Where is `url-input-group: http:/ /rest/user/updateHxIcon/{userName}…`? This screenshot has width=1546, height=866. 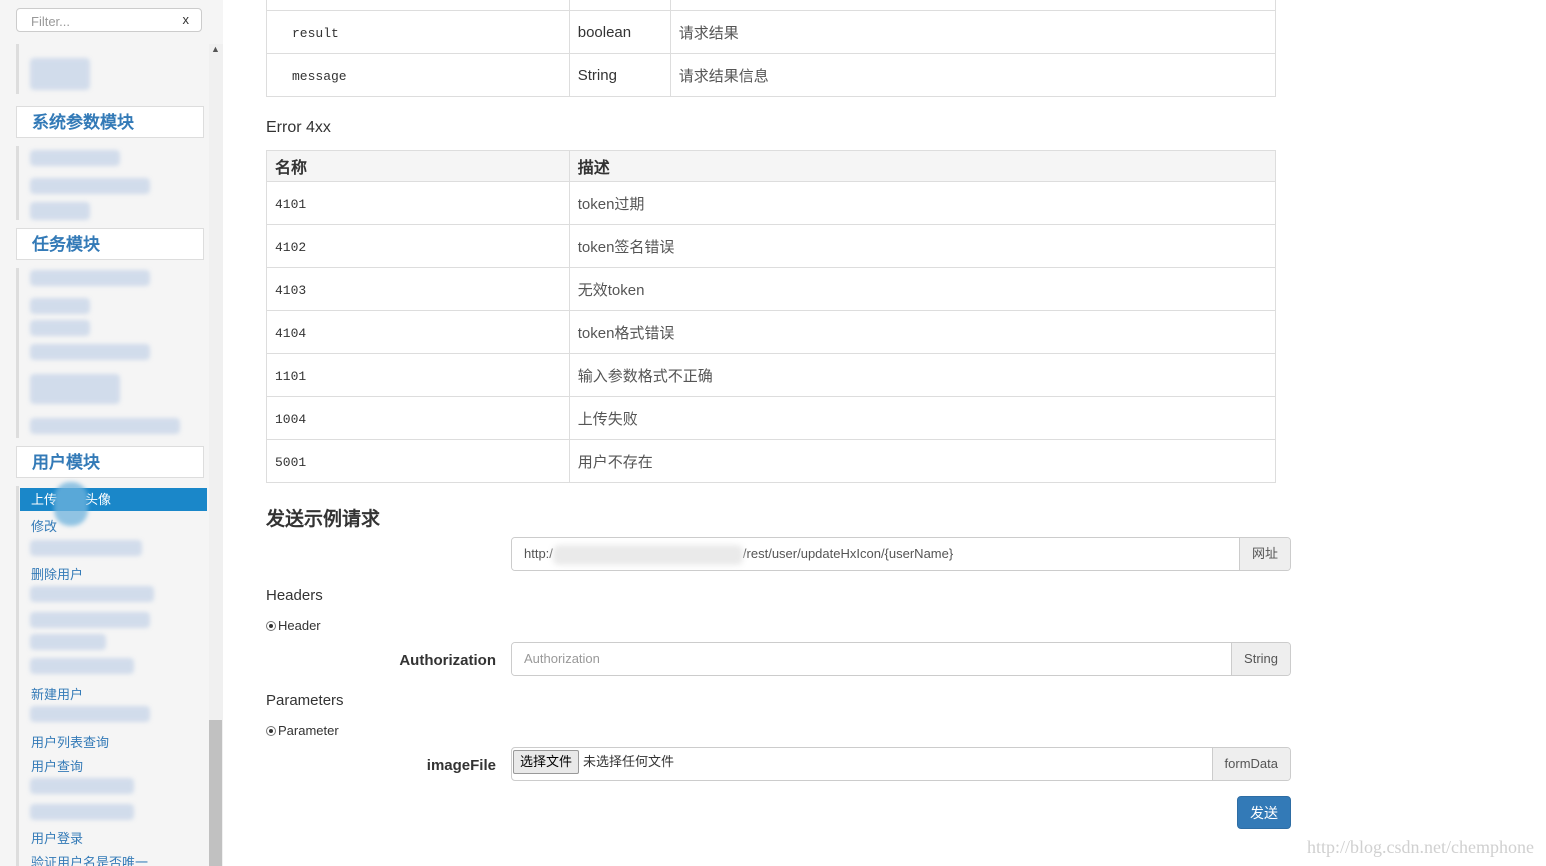 url-input-group: http:/ /rest/user/updateHxIcon/{userName}… is located at coordinates (901, 554).